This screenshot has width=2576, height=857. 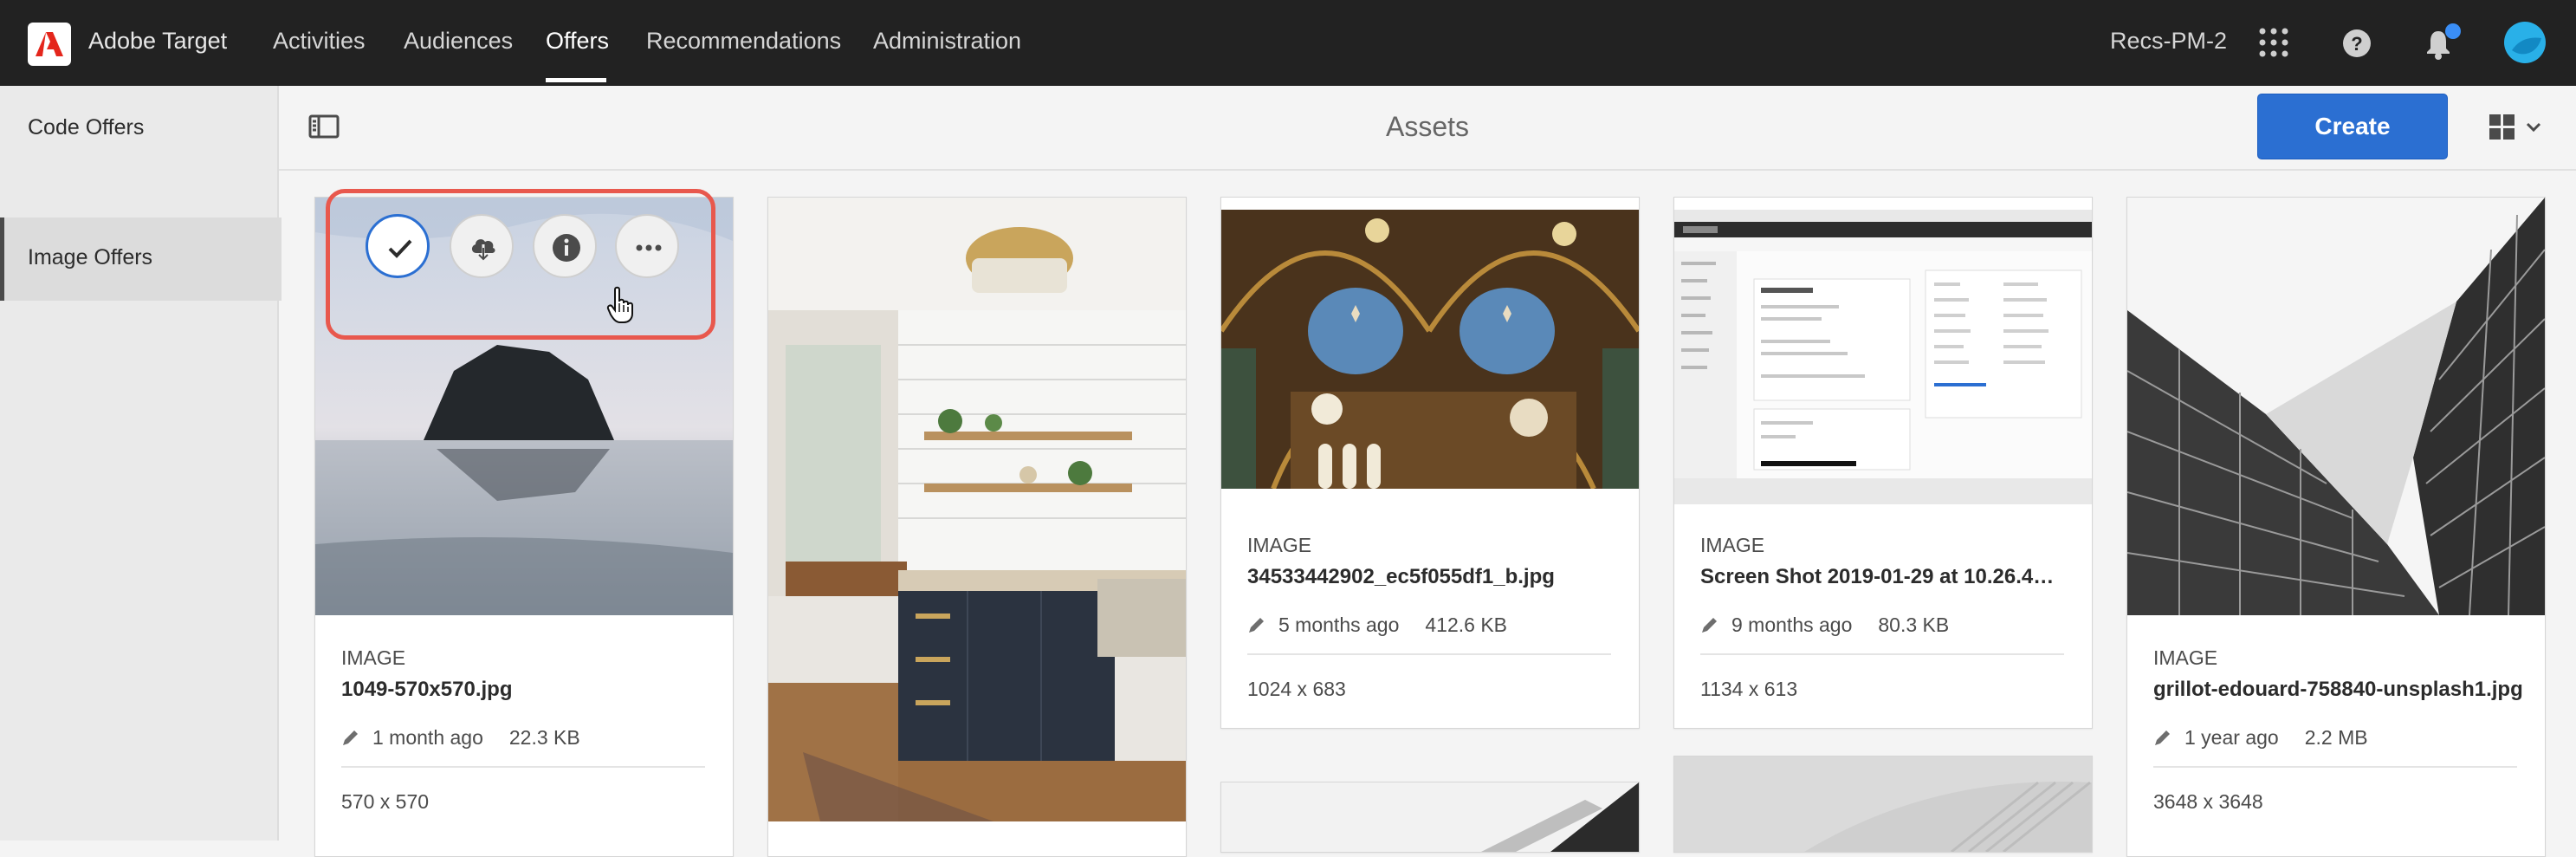 I want to click on app-name: Adobe Target, so click(x=157, y=41).